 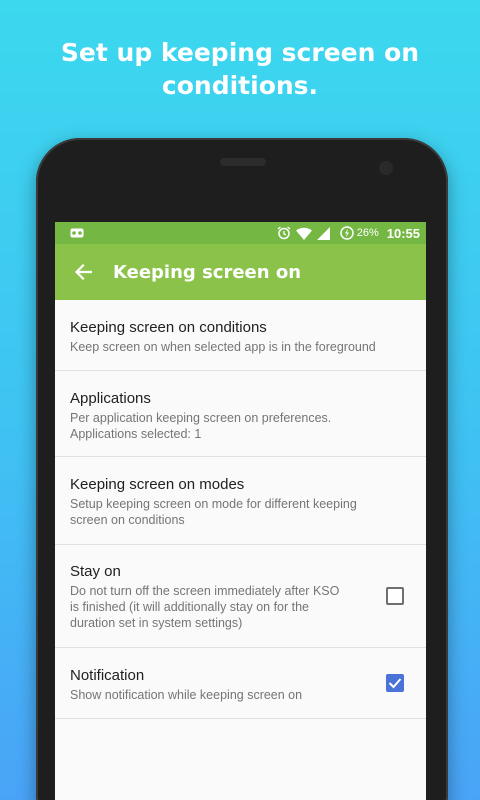 I want to click on pref-summary-line: duration set in system settings), so click(x=156, y=623).